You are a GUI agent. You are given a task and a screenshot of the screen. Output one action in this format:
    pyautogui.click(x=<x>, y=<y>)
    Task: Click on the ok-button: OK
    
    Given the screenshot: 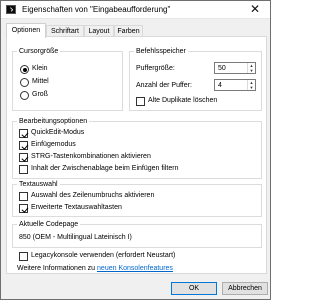 What is the action you would take?
    pyautogui.click(x=194, y=288)
    